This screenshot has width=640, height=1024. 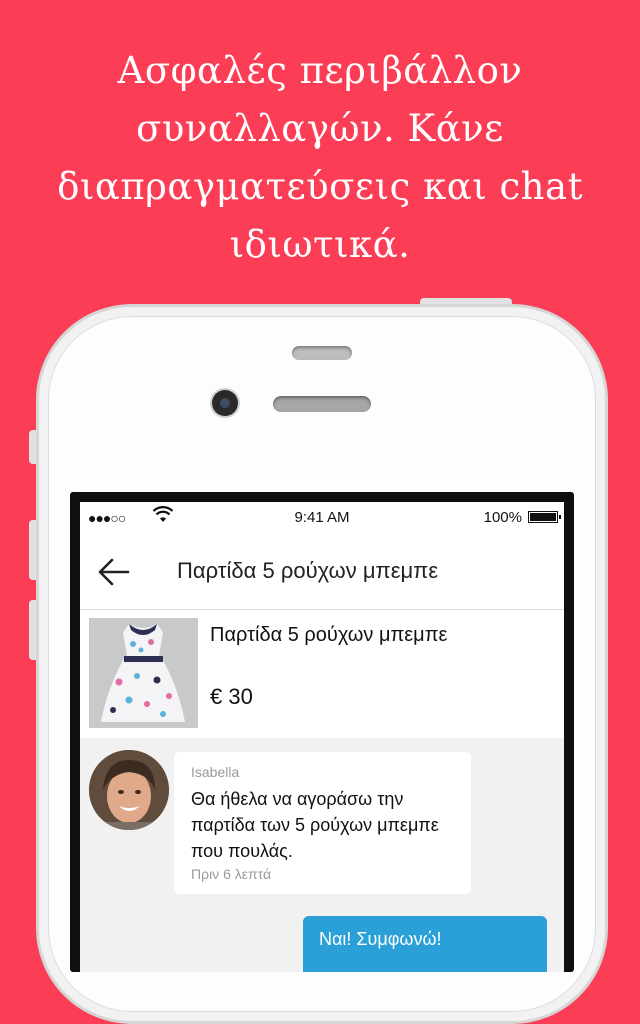 I want to click on status-bar: ●●●○○ 9:41 AM 100%, so click(x=322, y=517).